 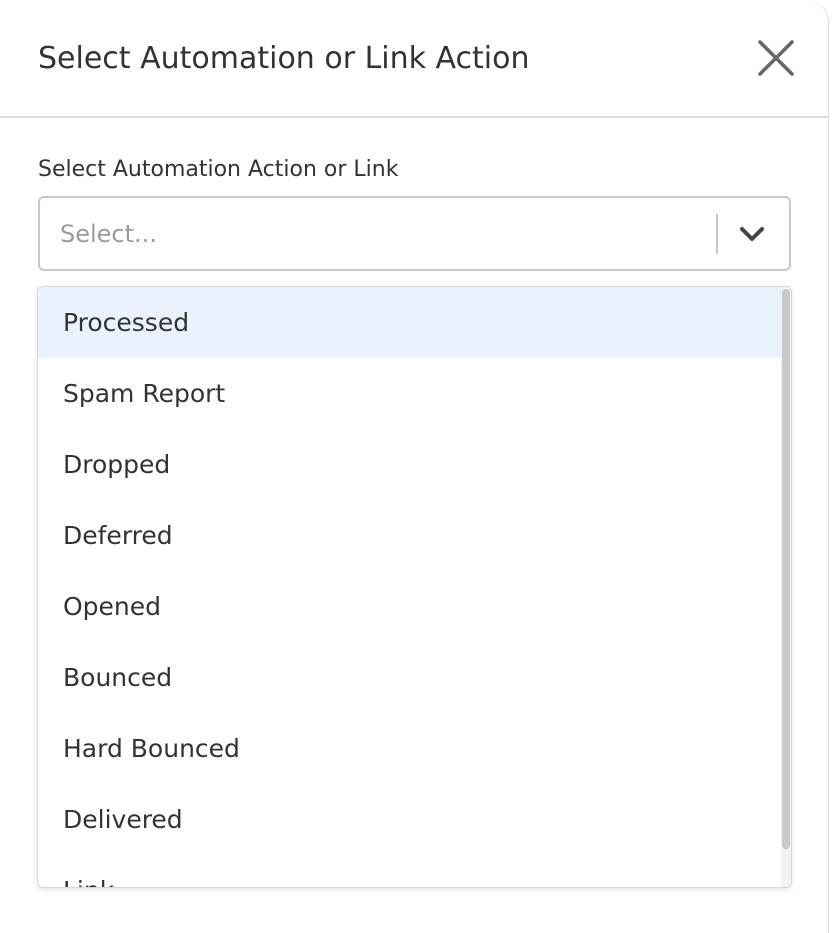 I want to click on option-deferred: Deferred, so click(x=409, y=535).